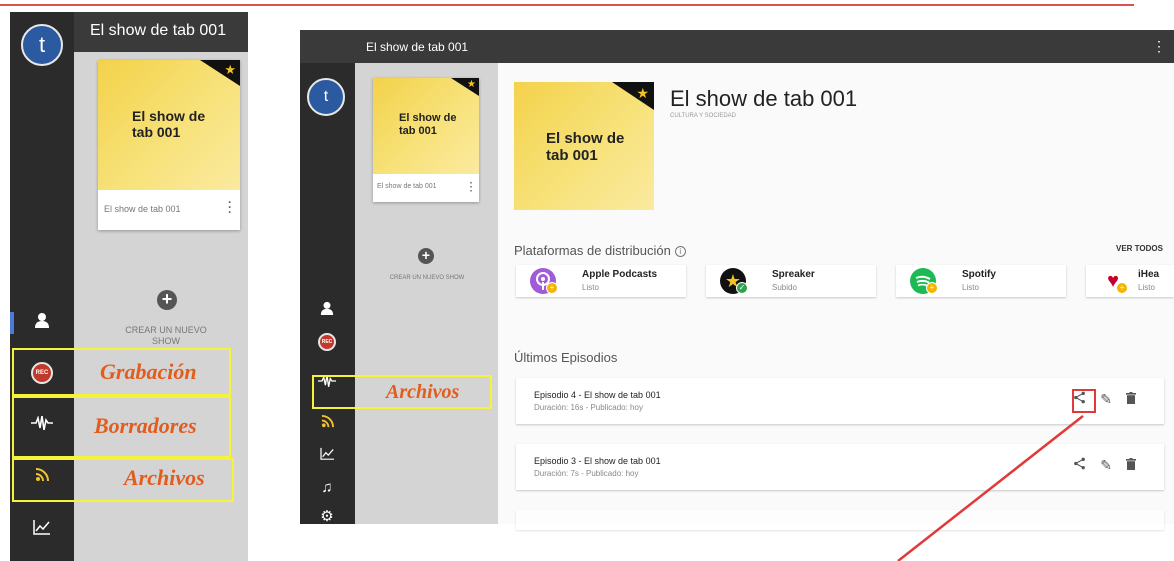 The image size is (1174, 561). What do you see at coordinates (979, 274) in the screenshot?
I see `platform-name: Spotify` at bounding box center [979, 274].